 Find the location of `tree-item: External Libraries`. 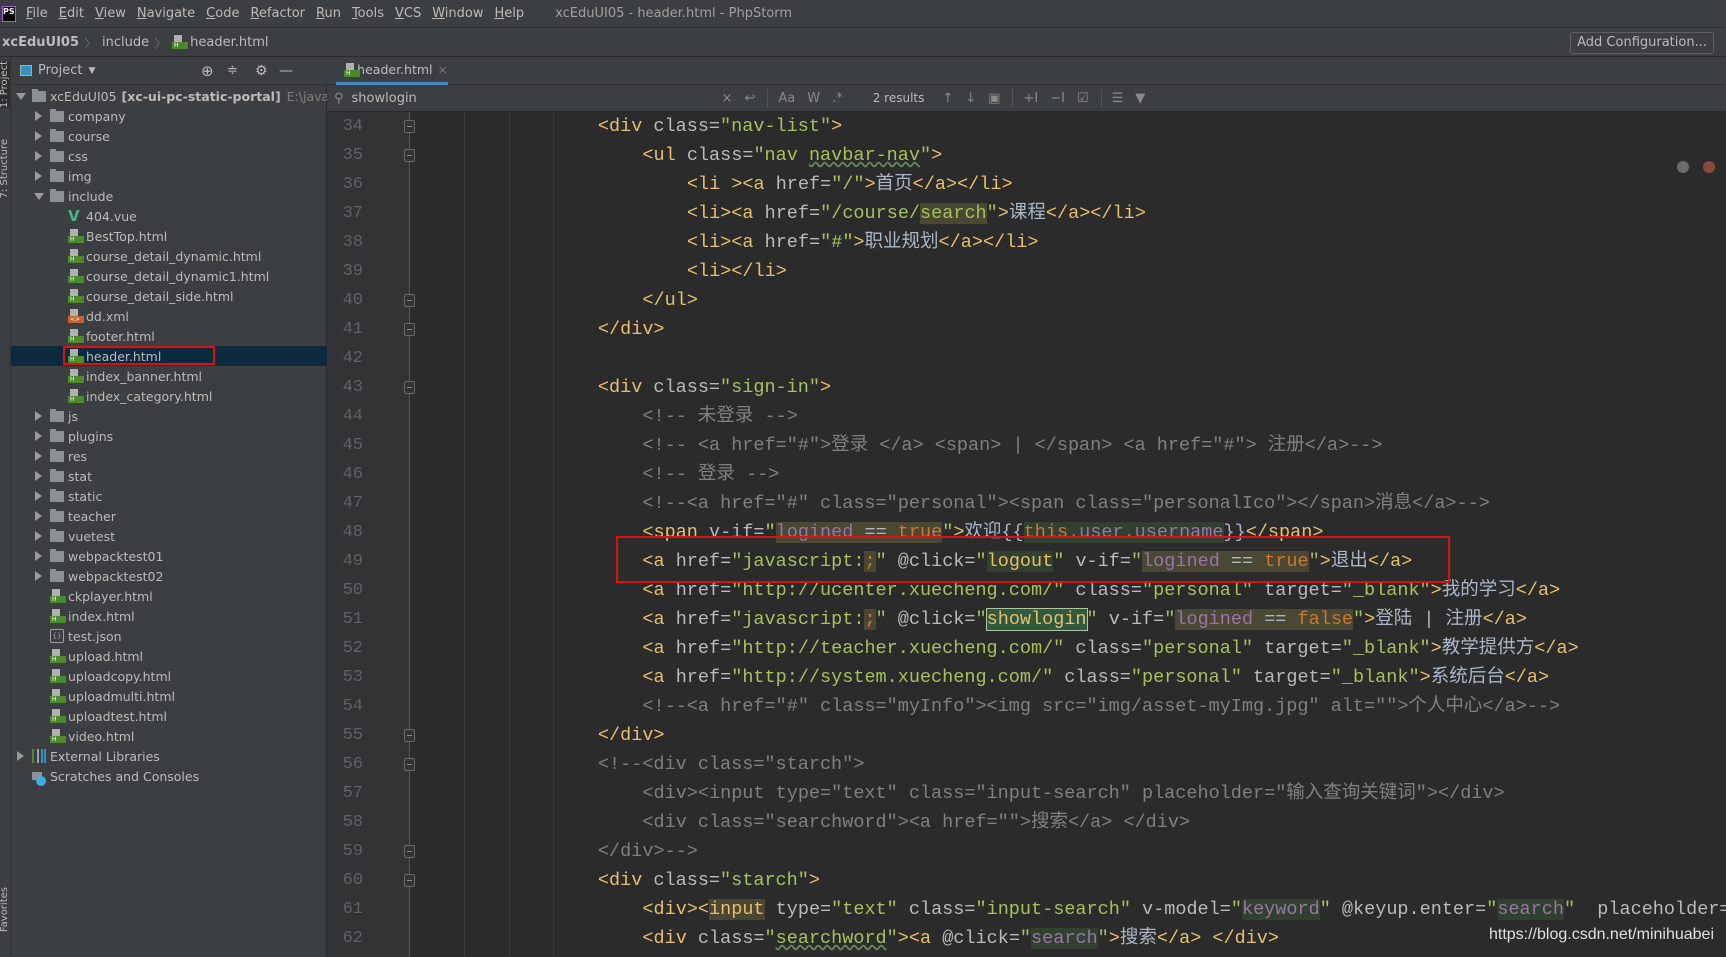

tree-item: External Libraries is located at coordinates (169, 756).